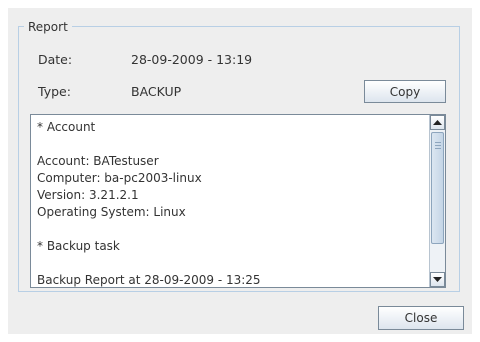 Image resolution: width=480 pixels, height=342 pixels. Describe the element at coordinates (149, 280) in the screenshot. I see `report-text-line: Backup Report at 28-09-2009 - 13:25` at that location.